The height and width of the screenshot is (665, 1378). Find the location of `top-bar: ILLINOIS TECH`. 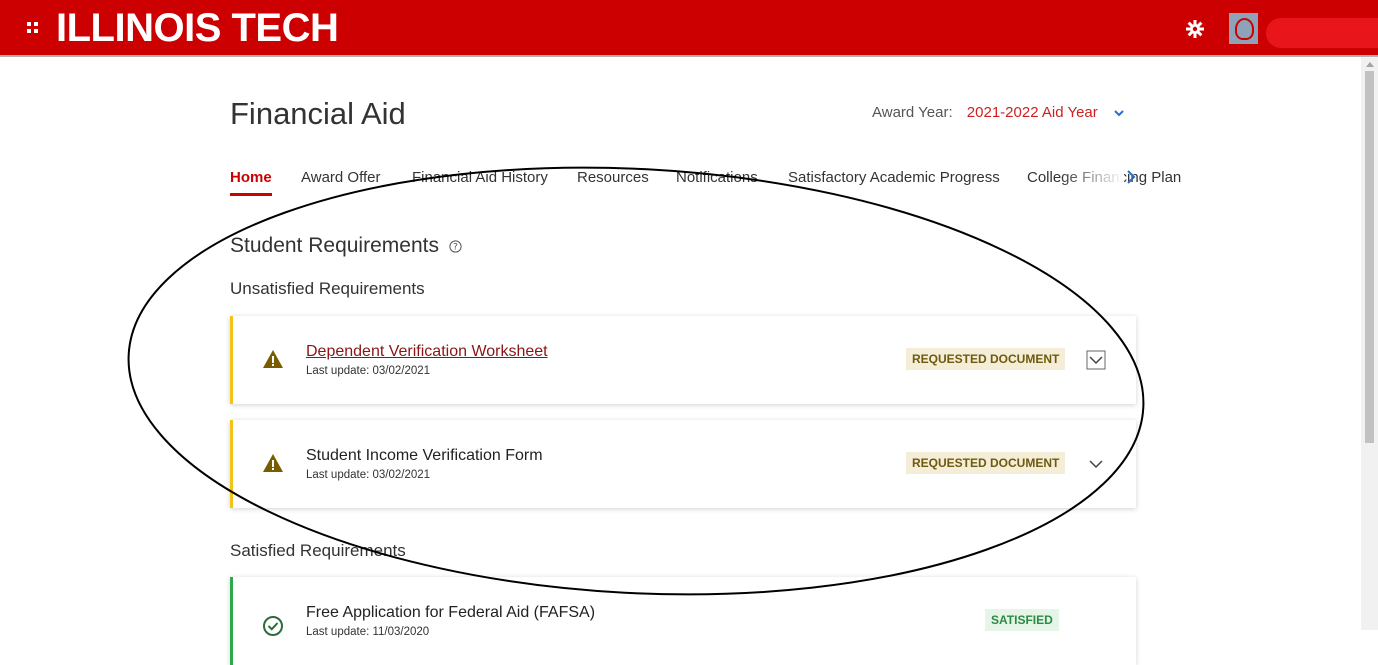

top-bar: ILLINOIS TECH is located at coordinates (689, 28).